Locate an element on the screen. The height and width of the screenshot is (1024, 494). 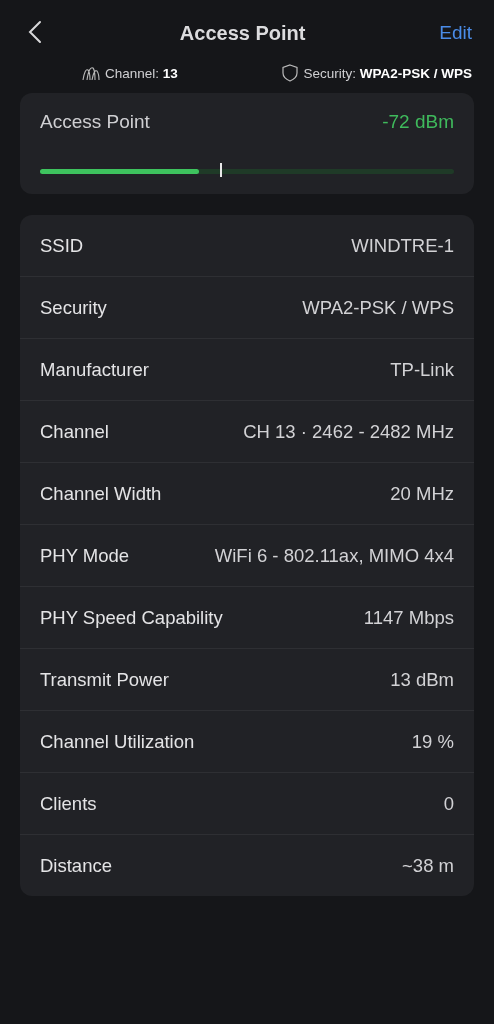
detail-value: ~38 m is located at coordinates (428, 865).